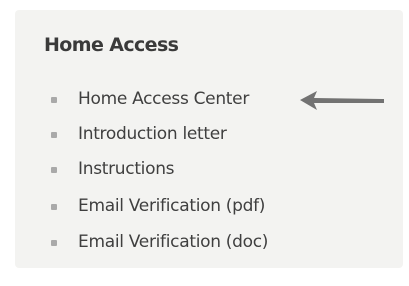 This screenshot has height=286, width=409. I want to click on list-item-home-access-center: Home Access Center, so click(150, 101).